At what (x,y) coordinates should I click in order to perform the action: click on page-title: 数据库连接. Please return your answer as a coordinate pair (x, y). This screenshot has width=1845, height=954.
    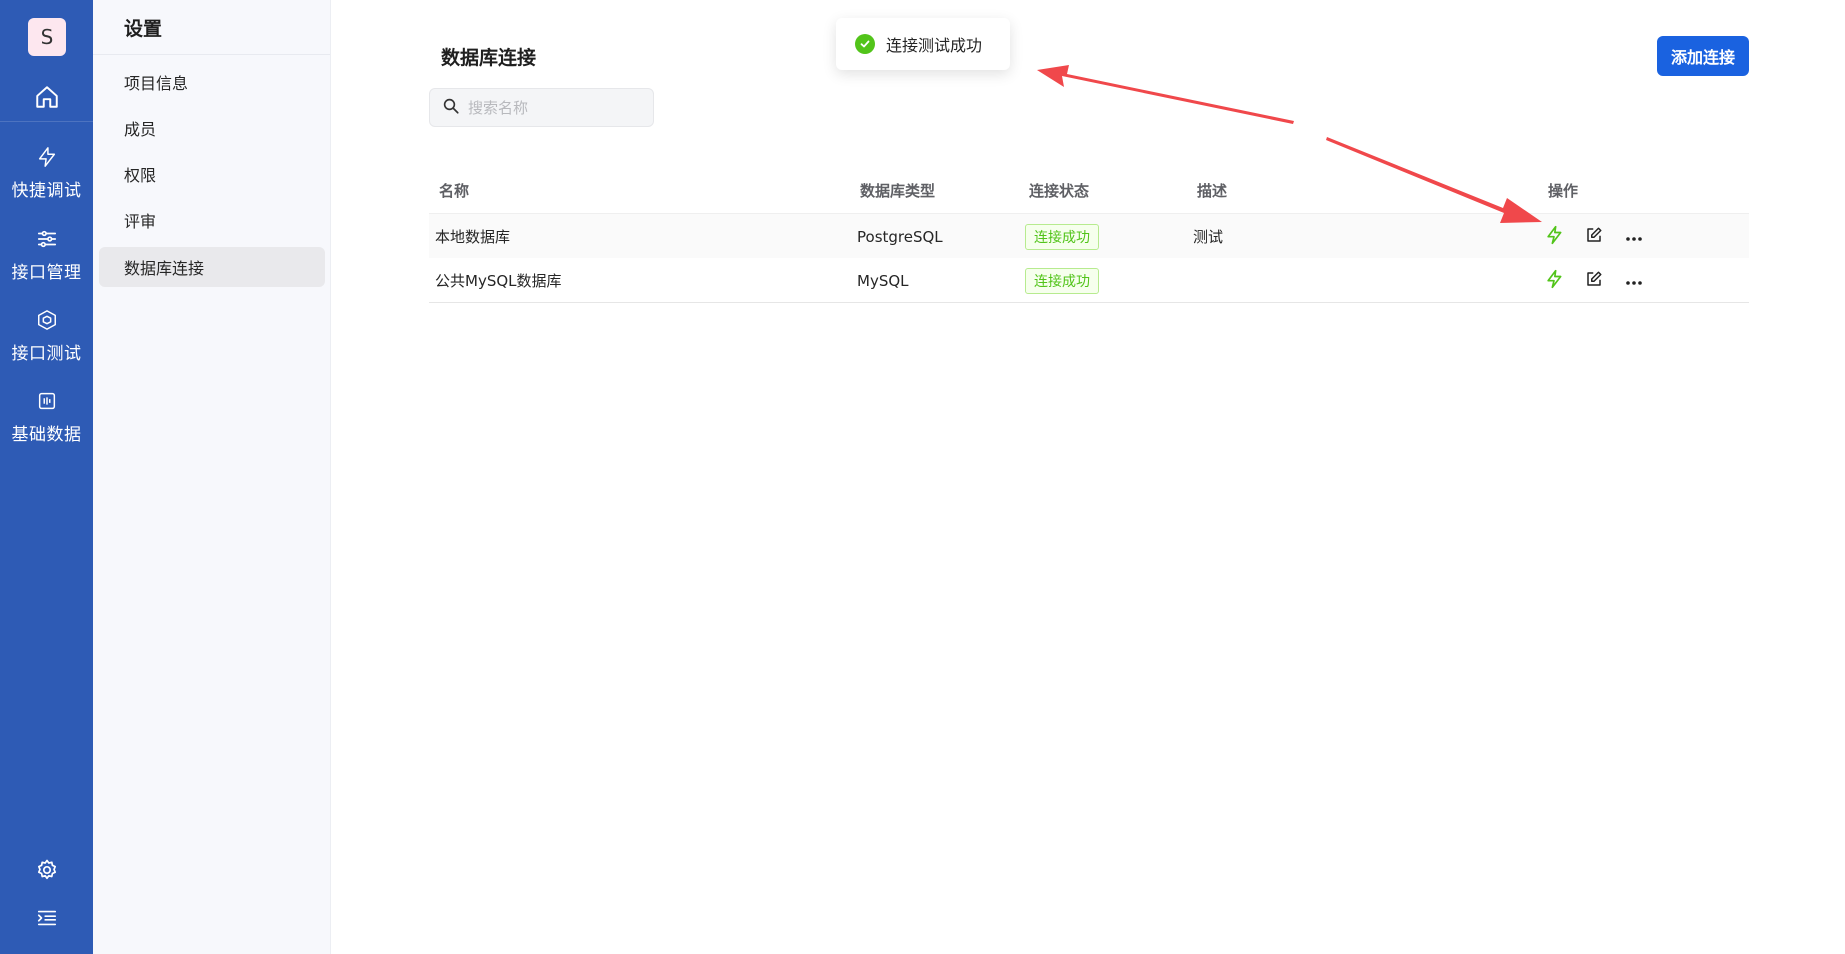
    Looking at the image, I should click on (489, 58).